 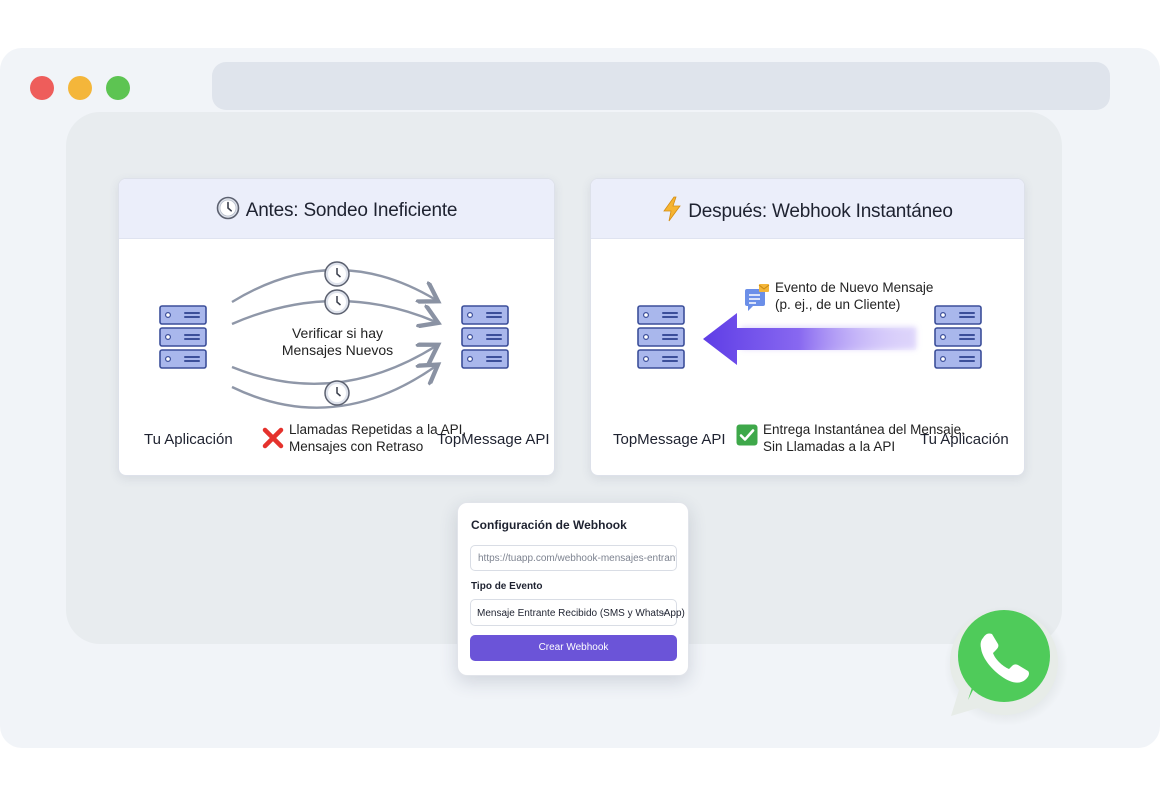 I want to click on before-result-line-1: Llamadas Repetidas a la API,, so click(x=378, y=429).